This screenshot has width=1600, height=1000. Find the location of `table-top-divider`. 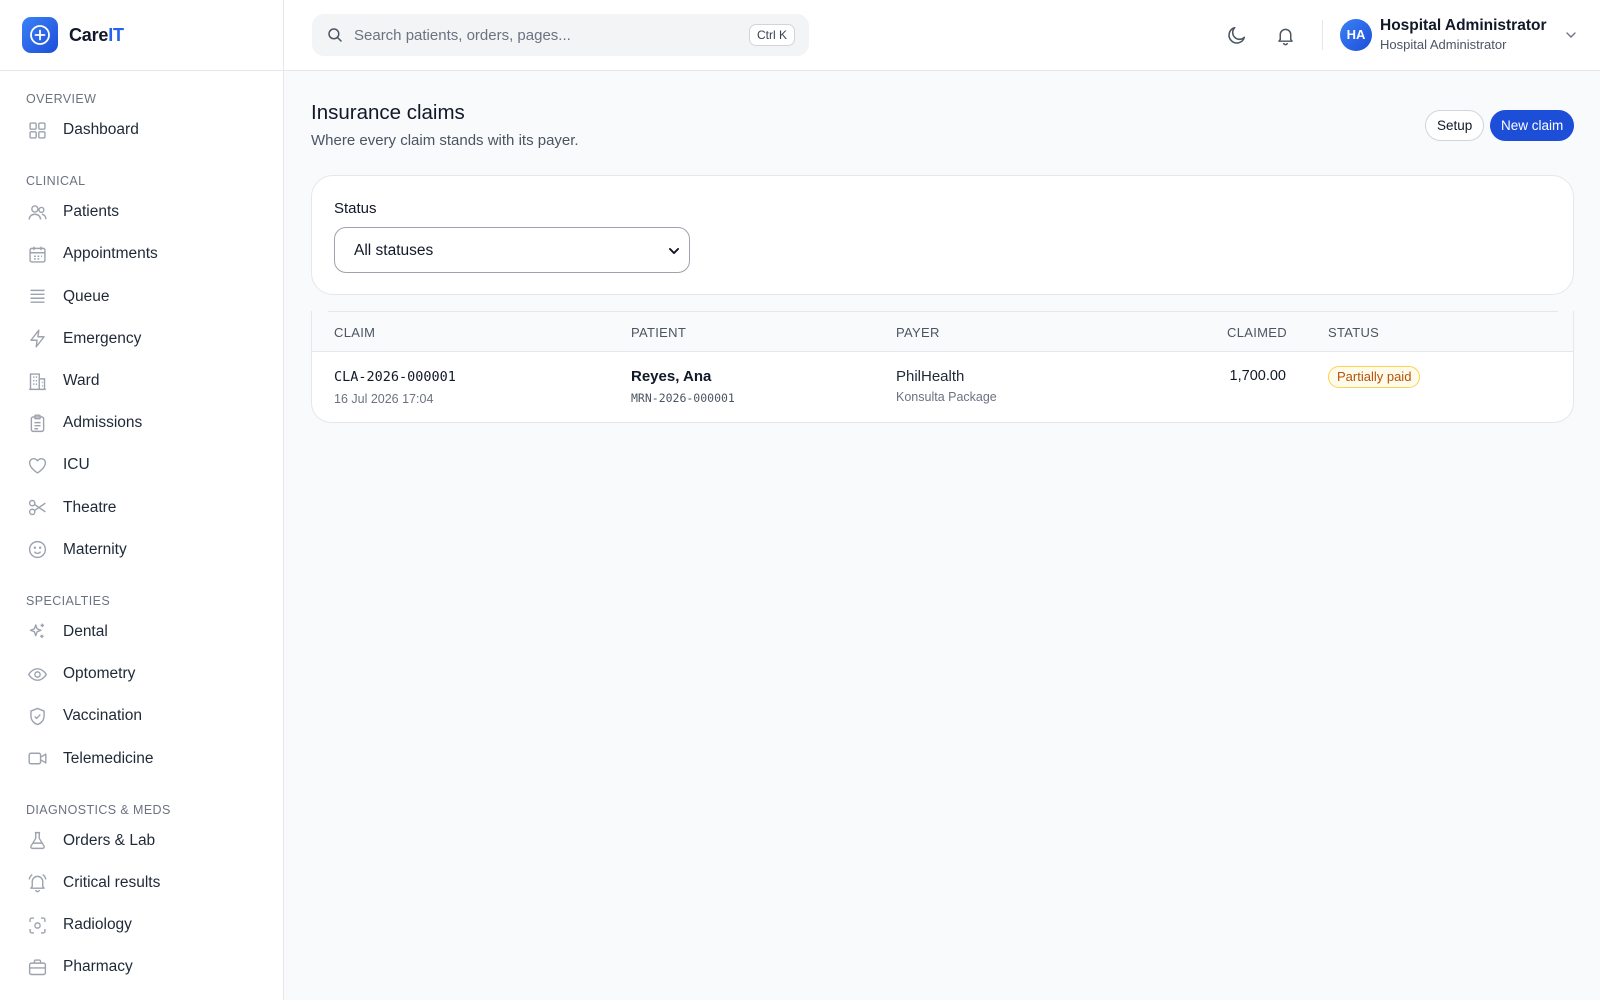

table-top-divider is located at coordinates (943, 311).